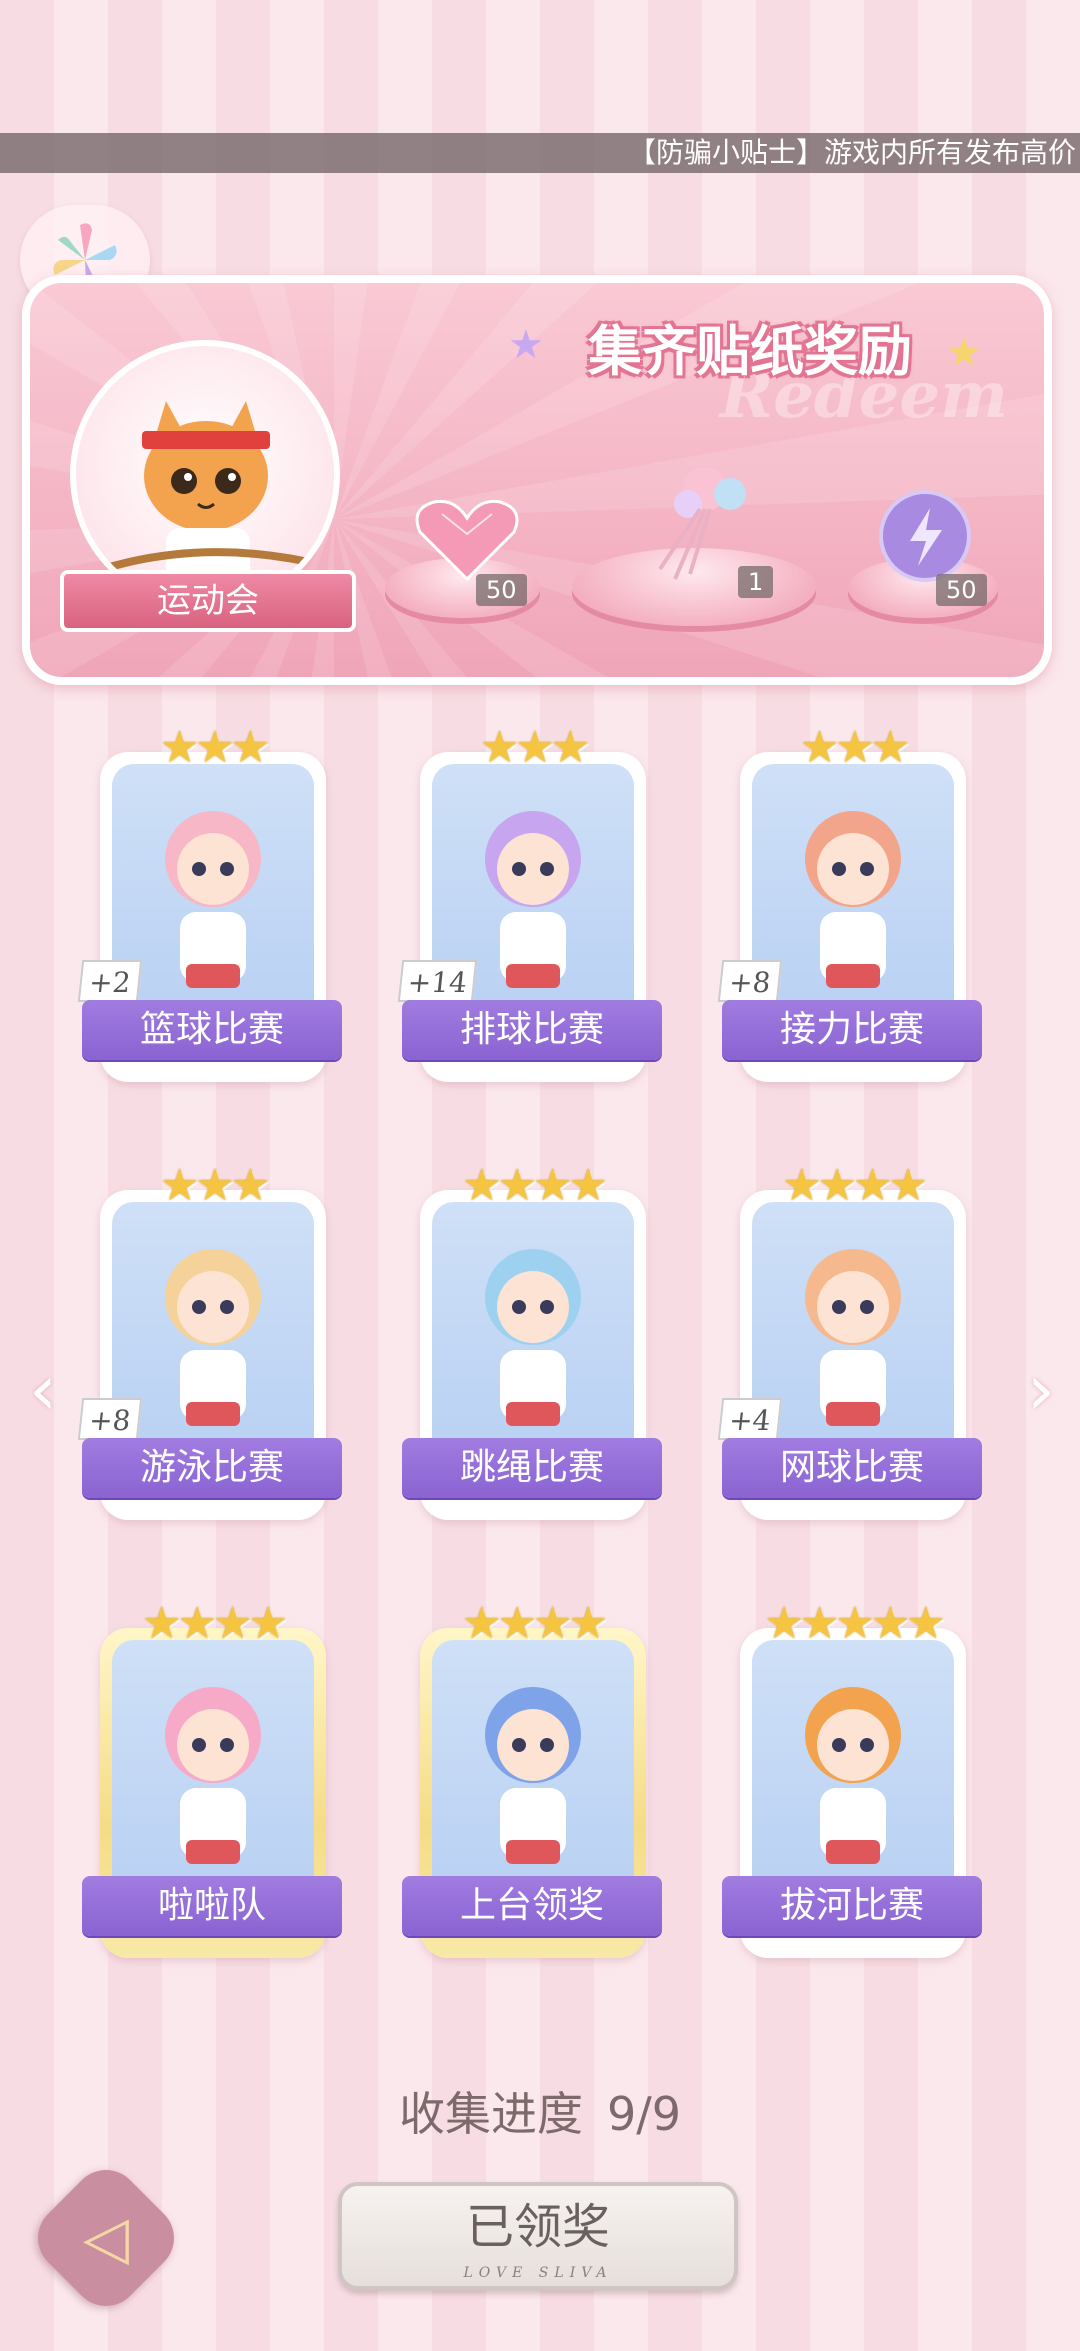  Describe the element at coordinates (853, 1327) in the screenshot. I see `tennis-girl-art` at that location.